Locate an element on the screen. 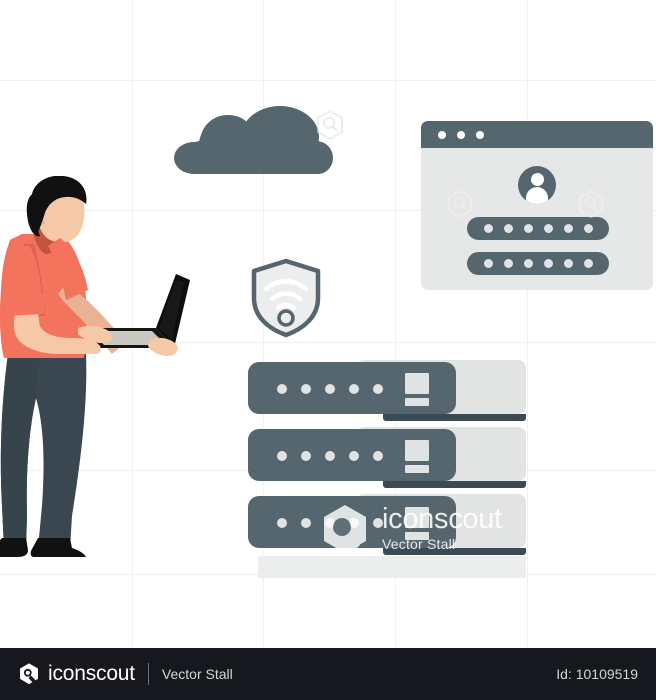  grid-line-vertical is located at coordinates (527, 324).